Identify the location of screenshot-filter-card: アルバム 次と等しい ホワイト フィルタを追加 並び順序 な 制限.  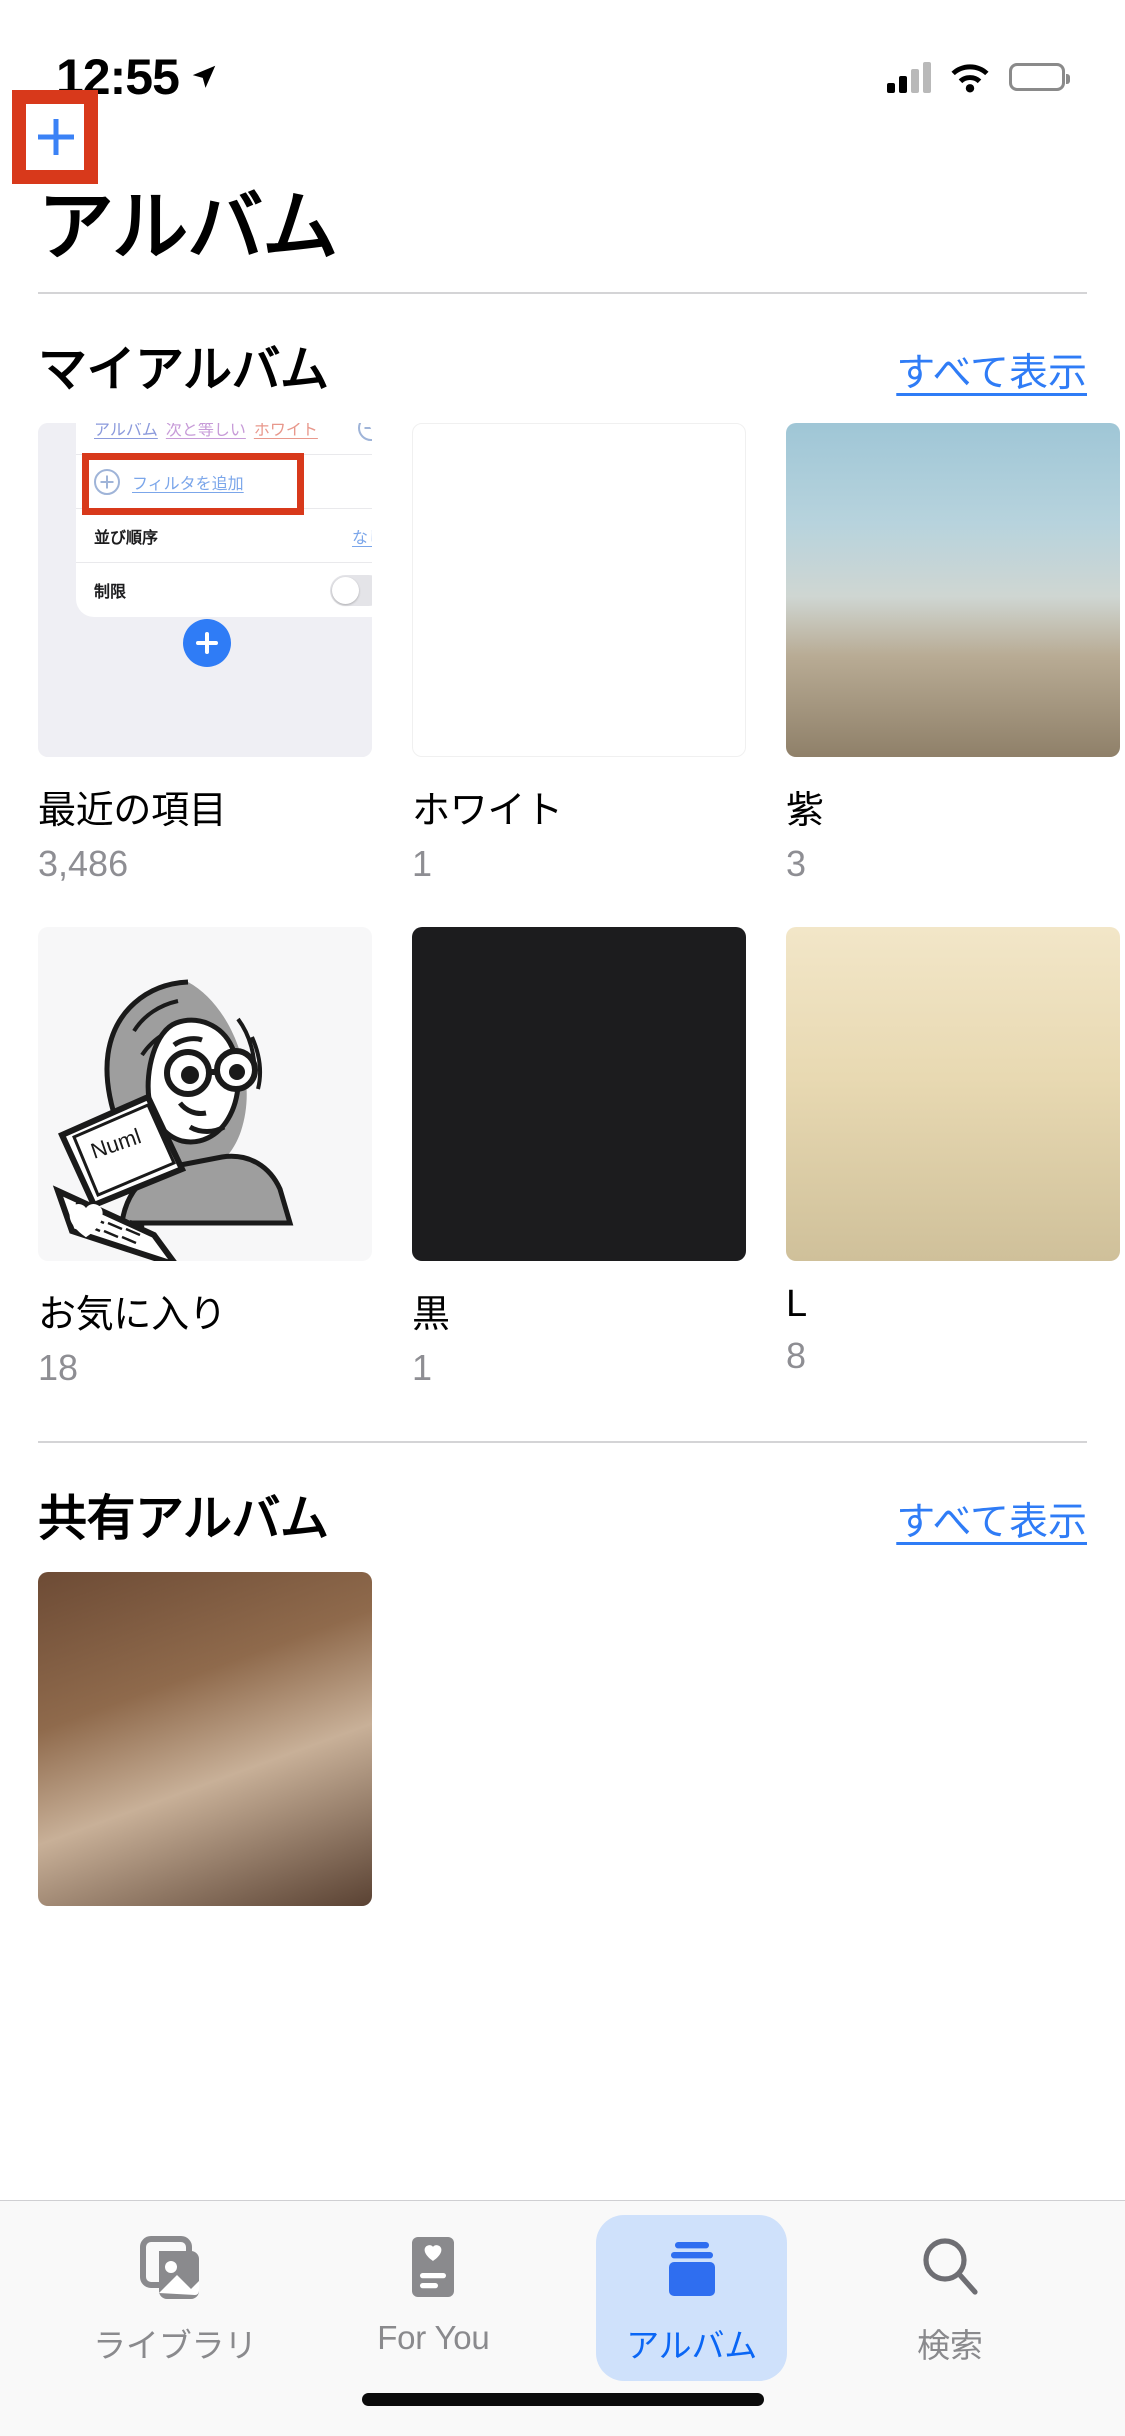
(224, 520).